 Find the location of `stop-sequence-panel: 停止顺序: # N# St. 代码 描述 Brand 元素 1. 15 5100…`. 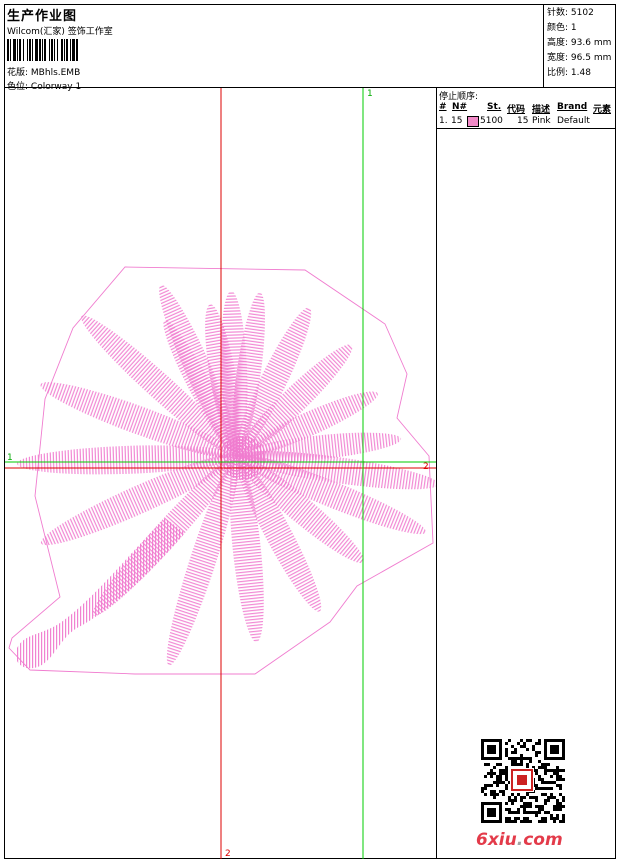

stop-sequence-panel: 停止顺序: # N# St. 代码 描述 Brand 元素 1. 15 5100… is located at coordinates (526, 108).